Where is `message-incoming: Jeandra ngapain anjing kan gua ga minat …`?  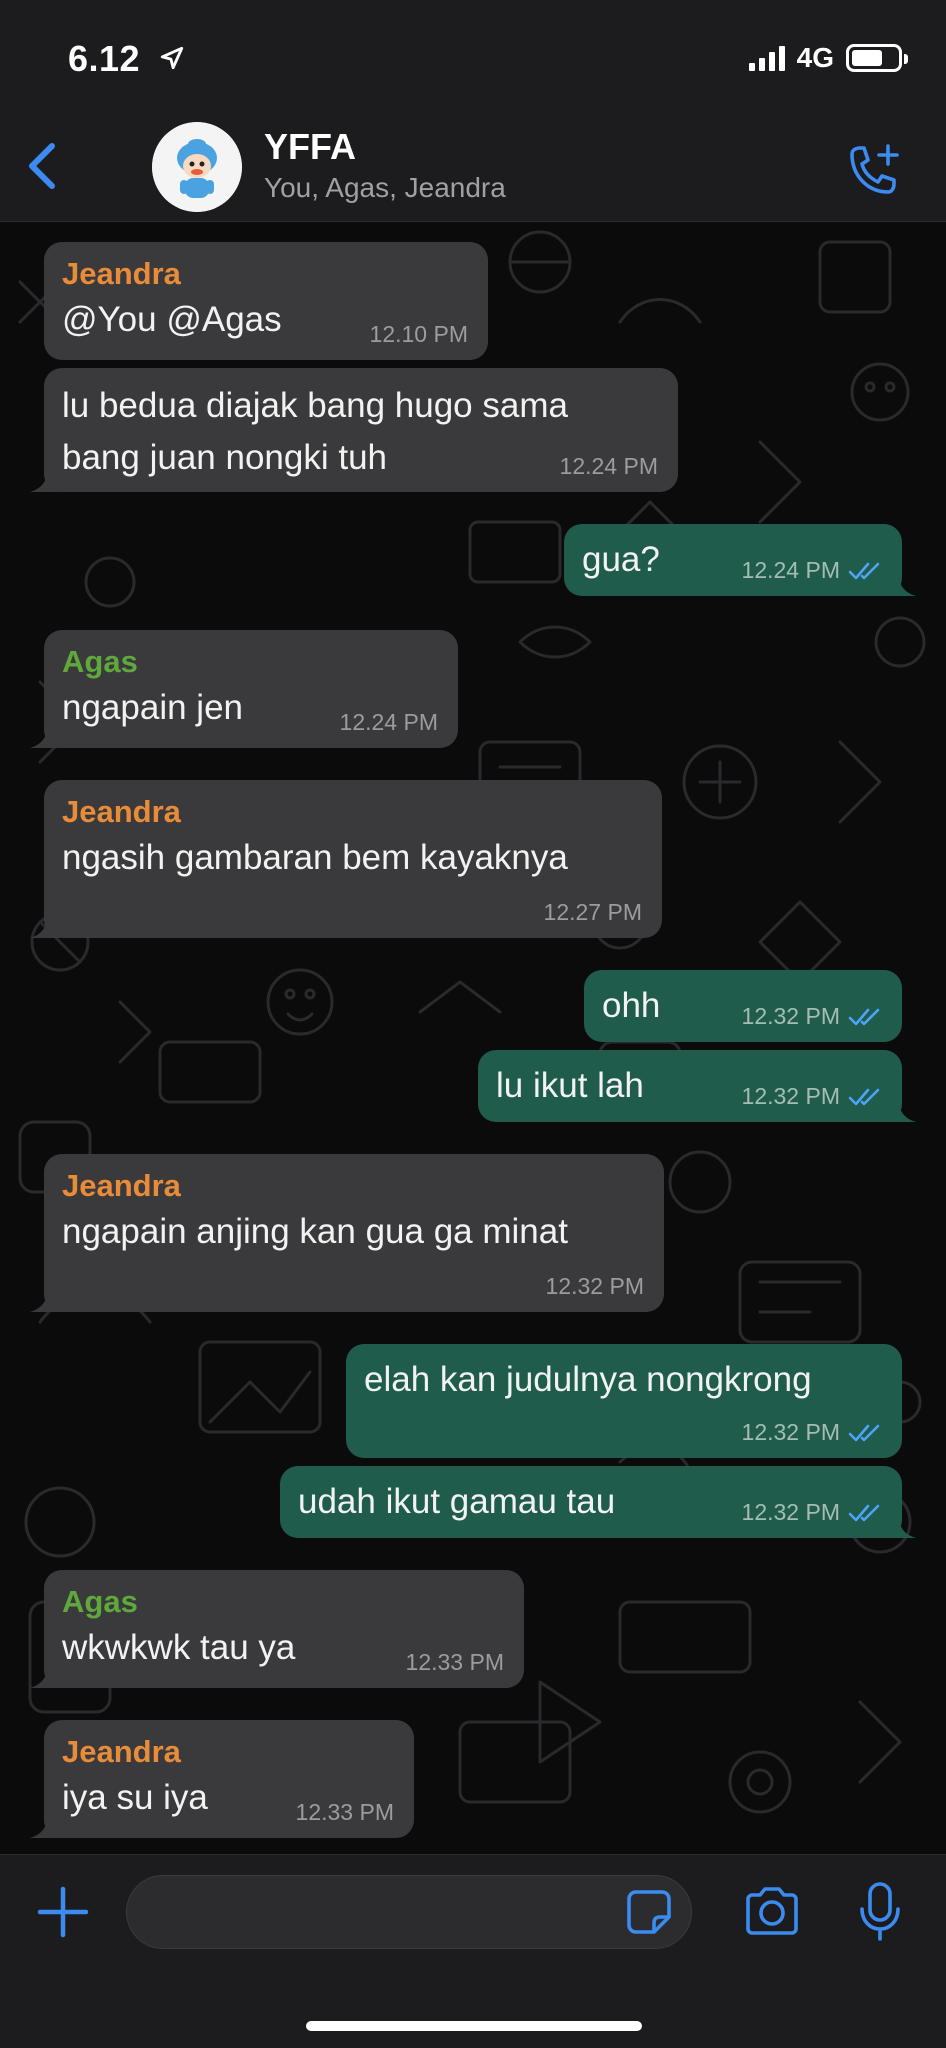
message-incoming: Jeandra ngapain anjing kan gua ga minat … is located at coordinates (347, 1233).